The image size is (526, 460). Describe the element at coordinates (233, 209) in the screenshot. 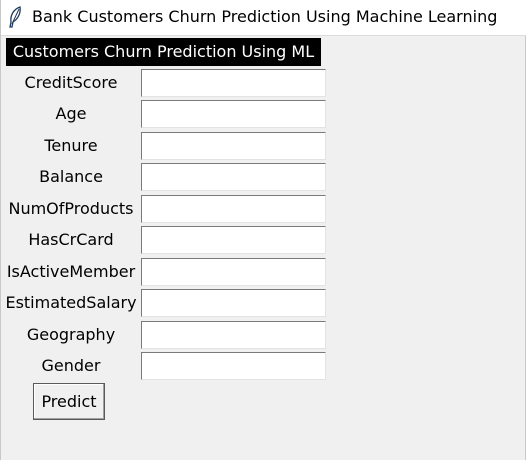

I see `num-of-products-input` at that location.